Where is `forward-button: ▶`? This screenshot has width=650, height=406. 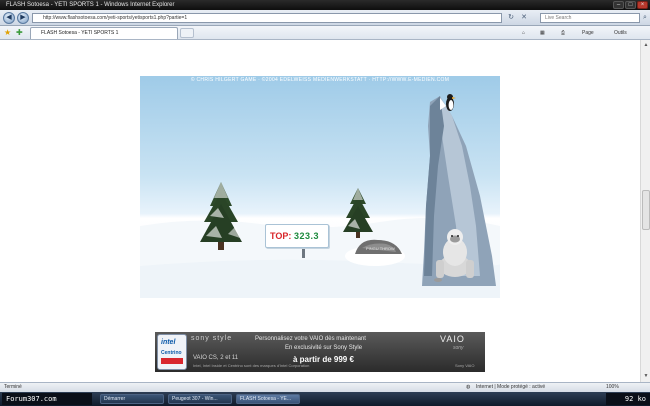
forward-button: ▶ is located at coordinates (23, 18).